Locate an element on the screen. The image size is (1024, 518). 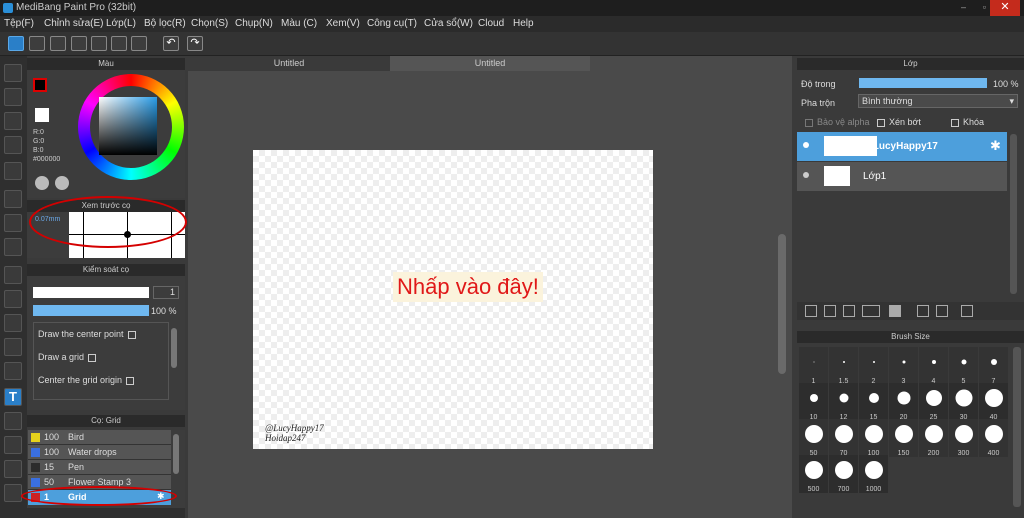
menu-edit: Chỉnh sửa(E) is located at coordinates (74, 23).